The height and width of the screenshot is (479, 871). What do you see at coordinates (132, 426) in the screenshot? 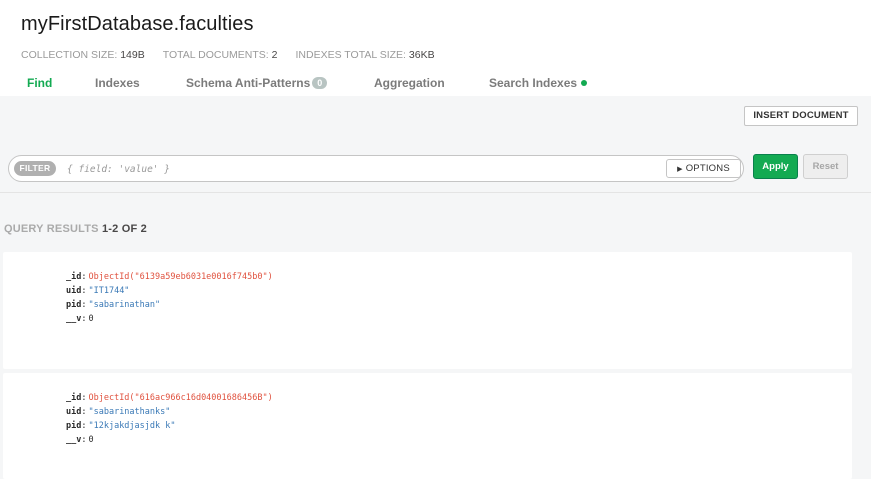
I see `field-value: "12kjakdjasjdk k"` at bounding box center [132, 426].